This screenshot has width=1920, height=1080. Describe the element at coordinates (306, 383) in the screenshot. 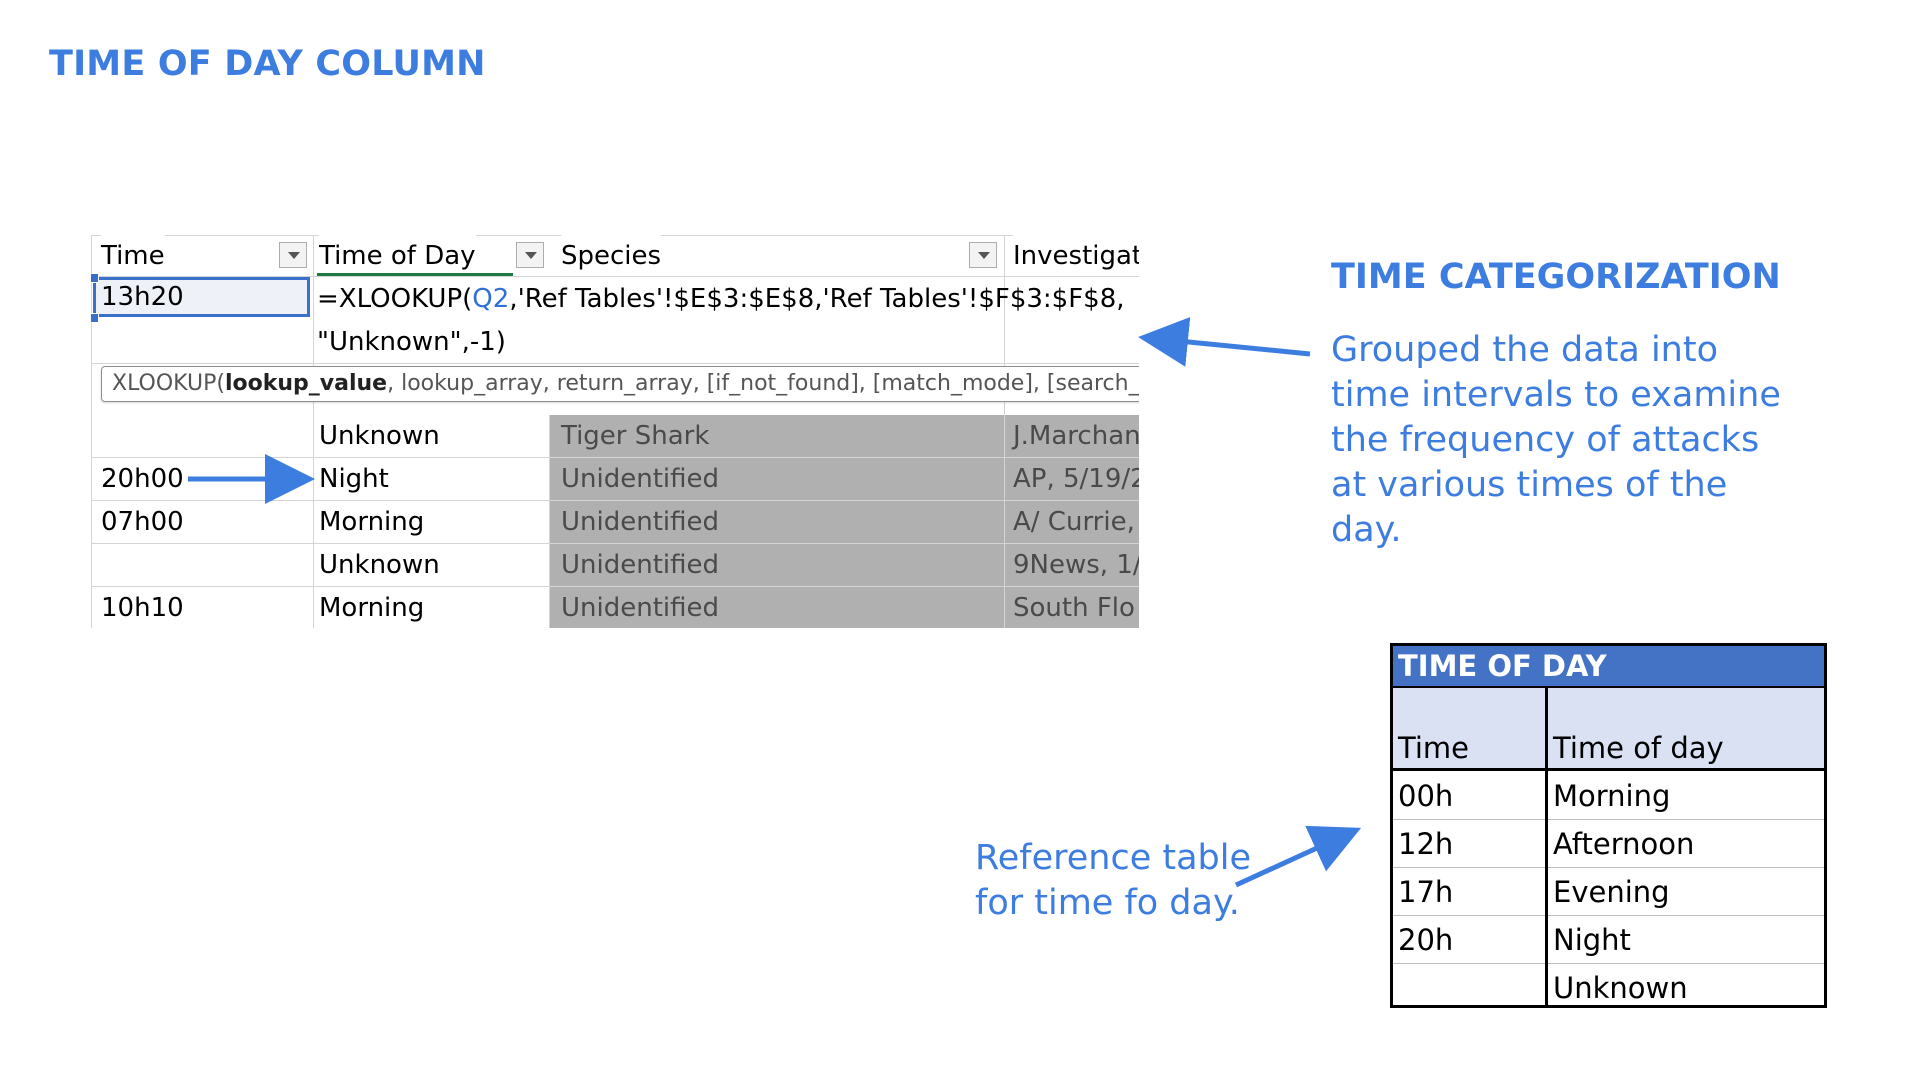

I see `tooltip-active-arg: lookup_value` at that location.